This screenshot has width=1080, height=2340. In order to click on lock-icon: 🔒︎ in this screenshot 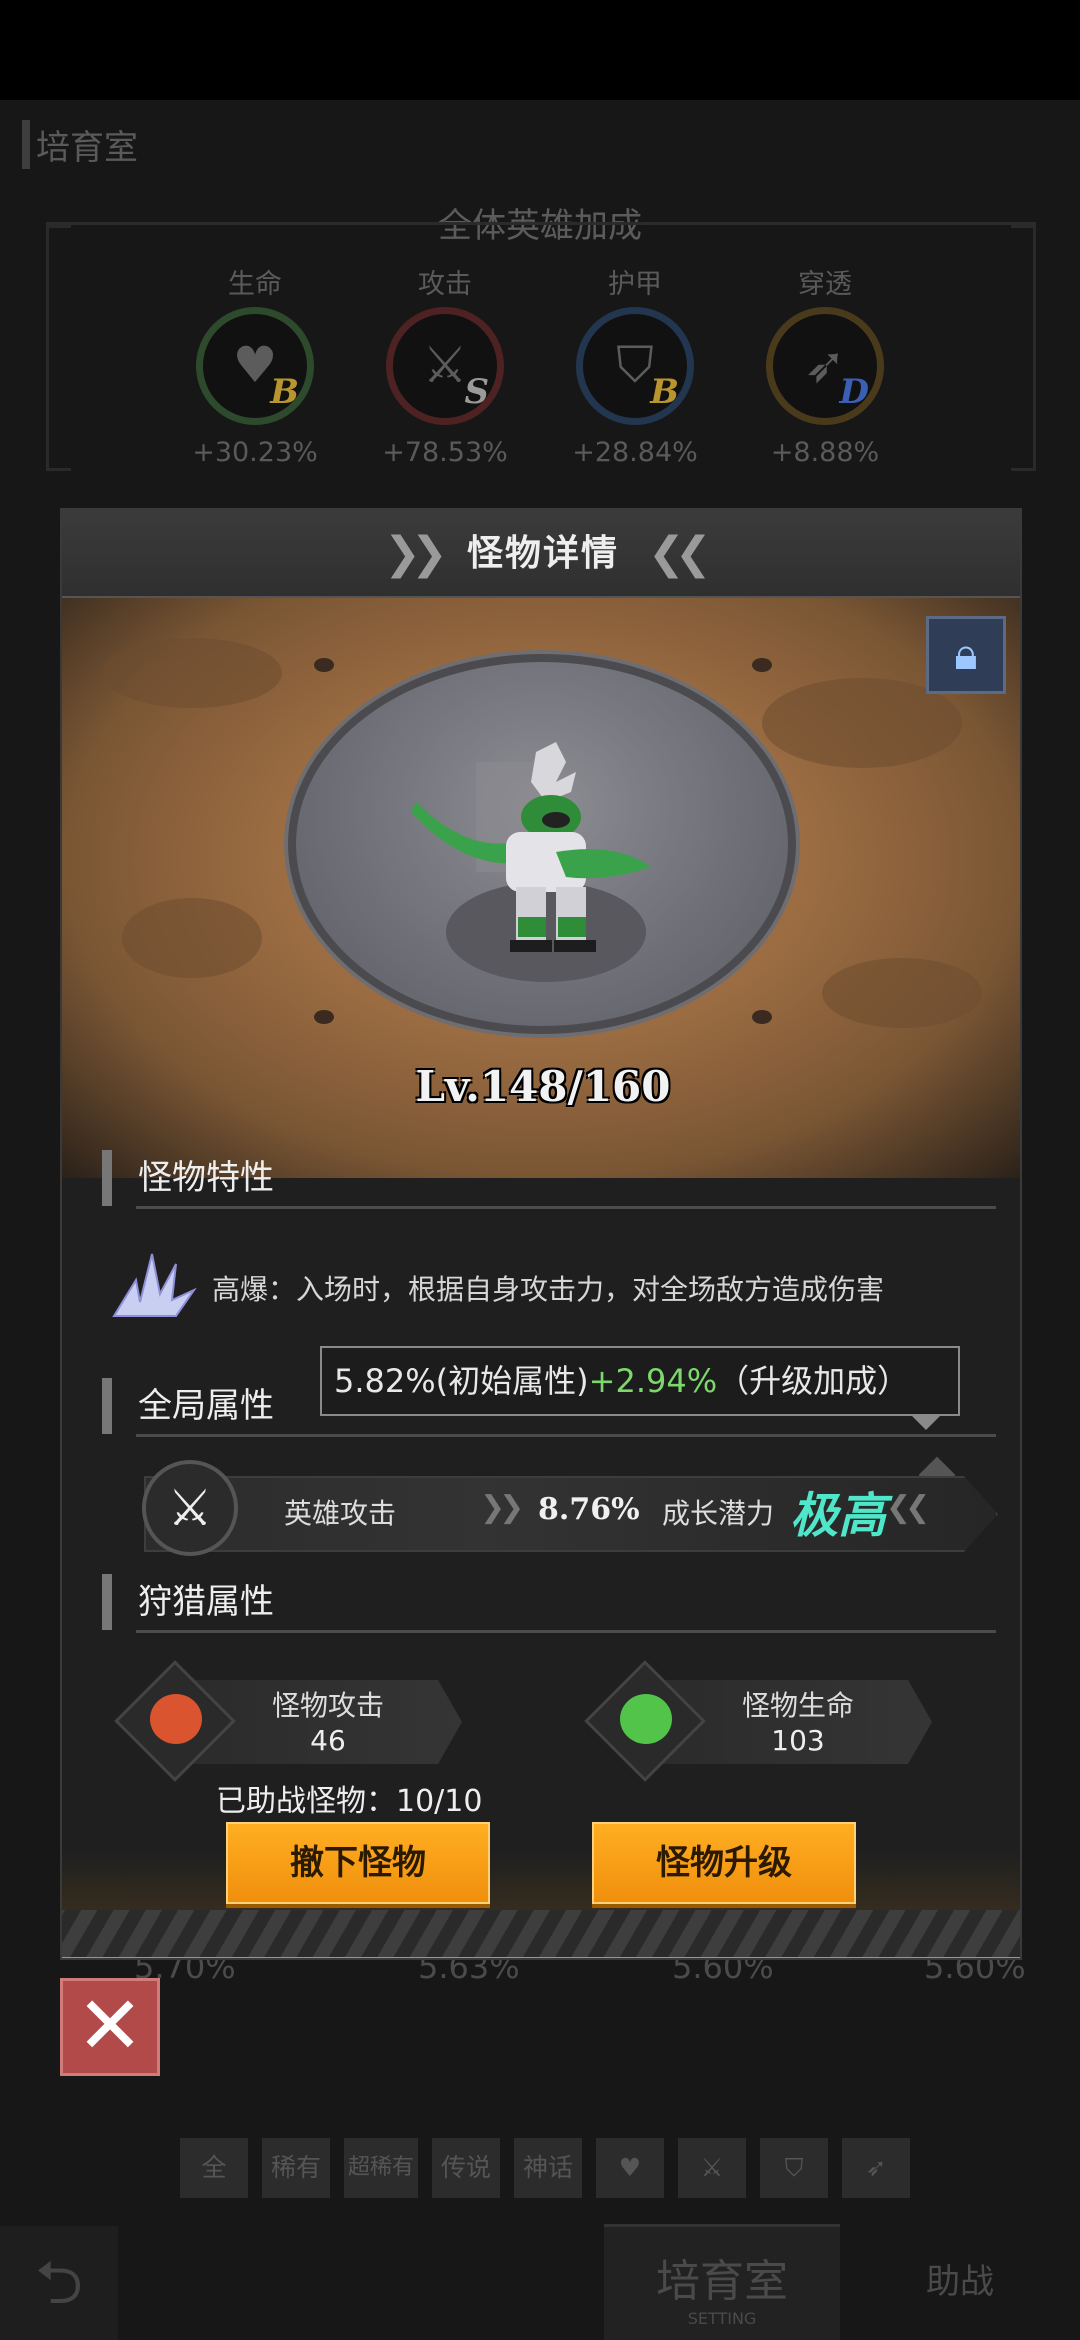, I will do `click(966, 655)`.